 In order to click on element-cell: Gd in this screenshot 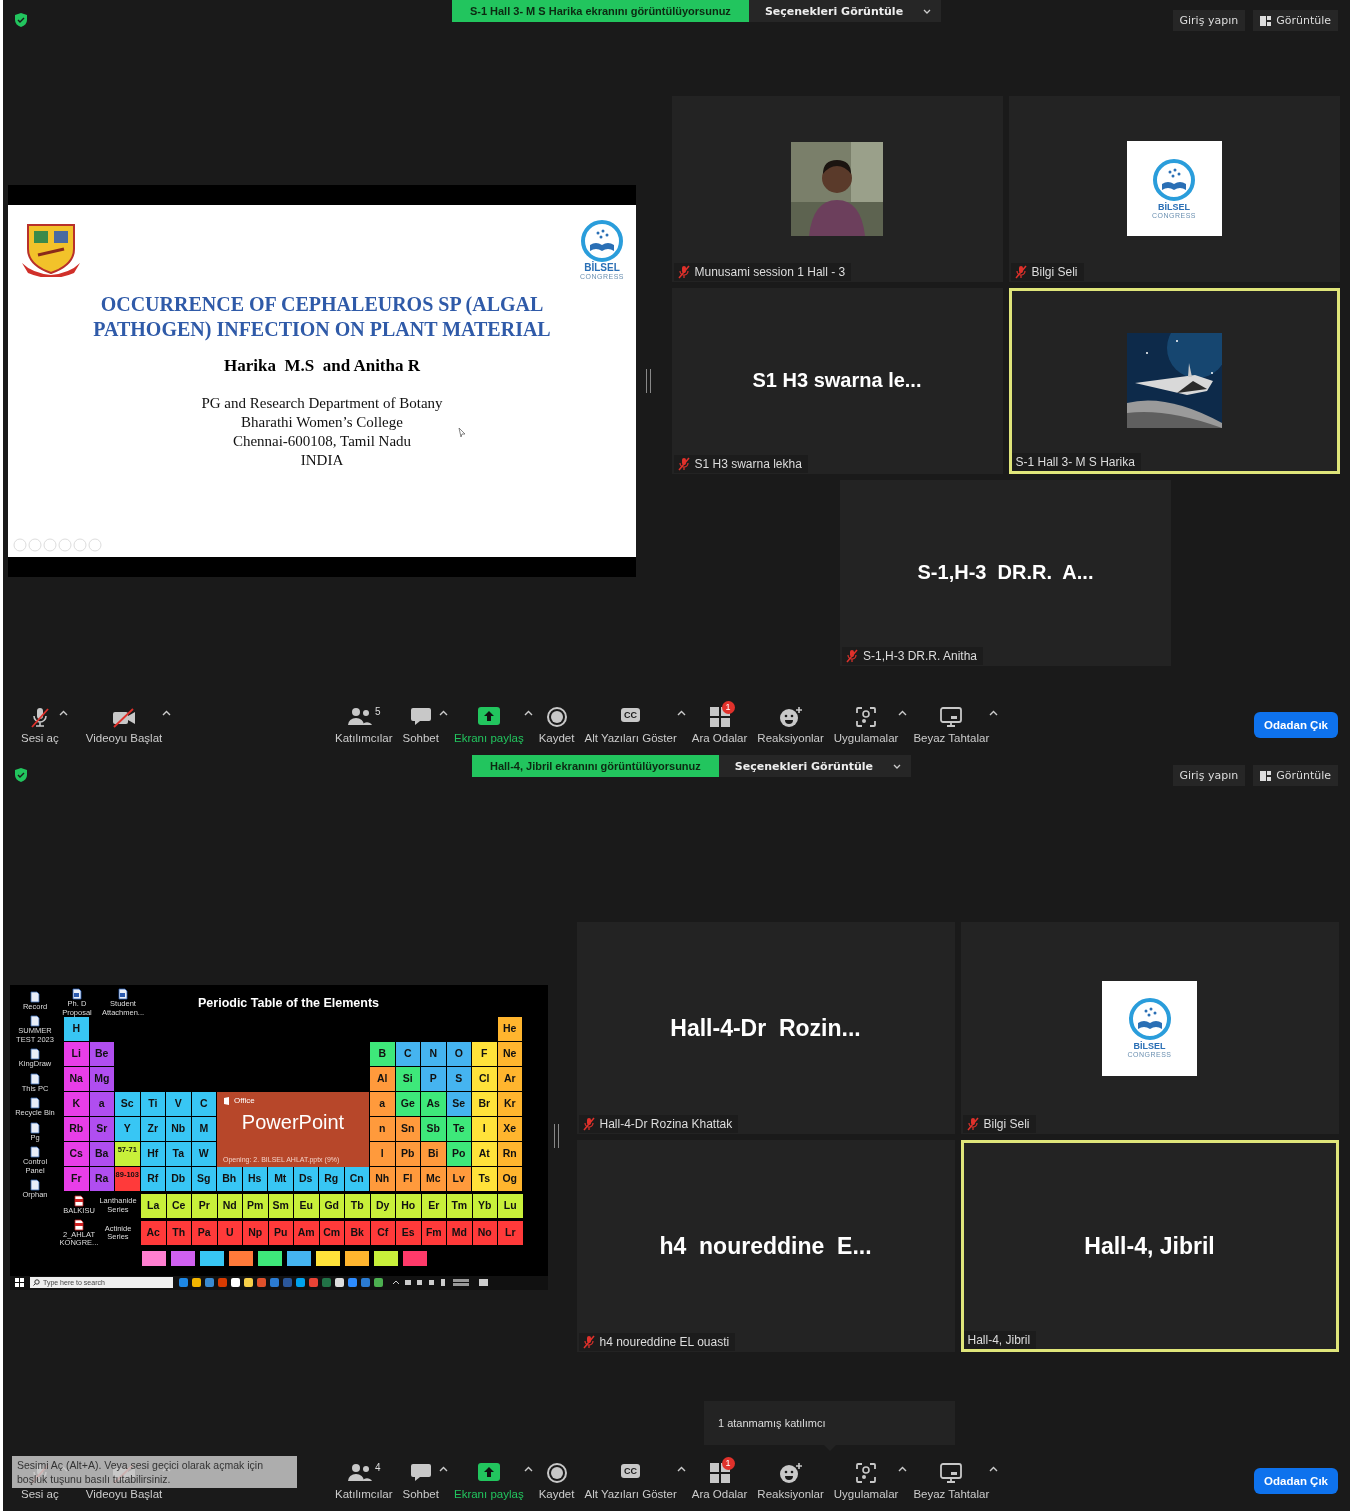, I will do `click(331, 1205)`.